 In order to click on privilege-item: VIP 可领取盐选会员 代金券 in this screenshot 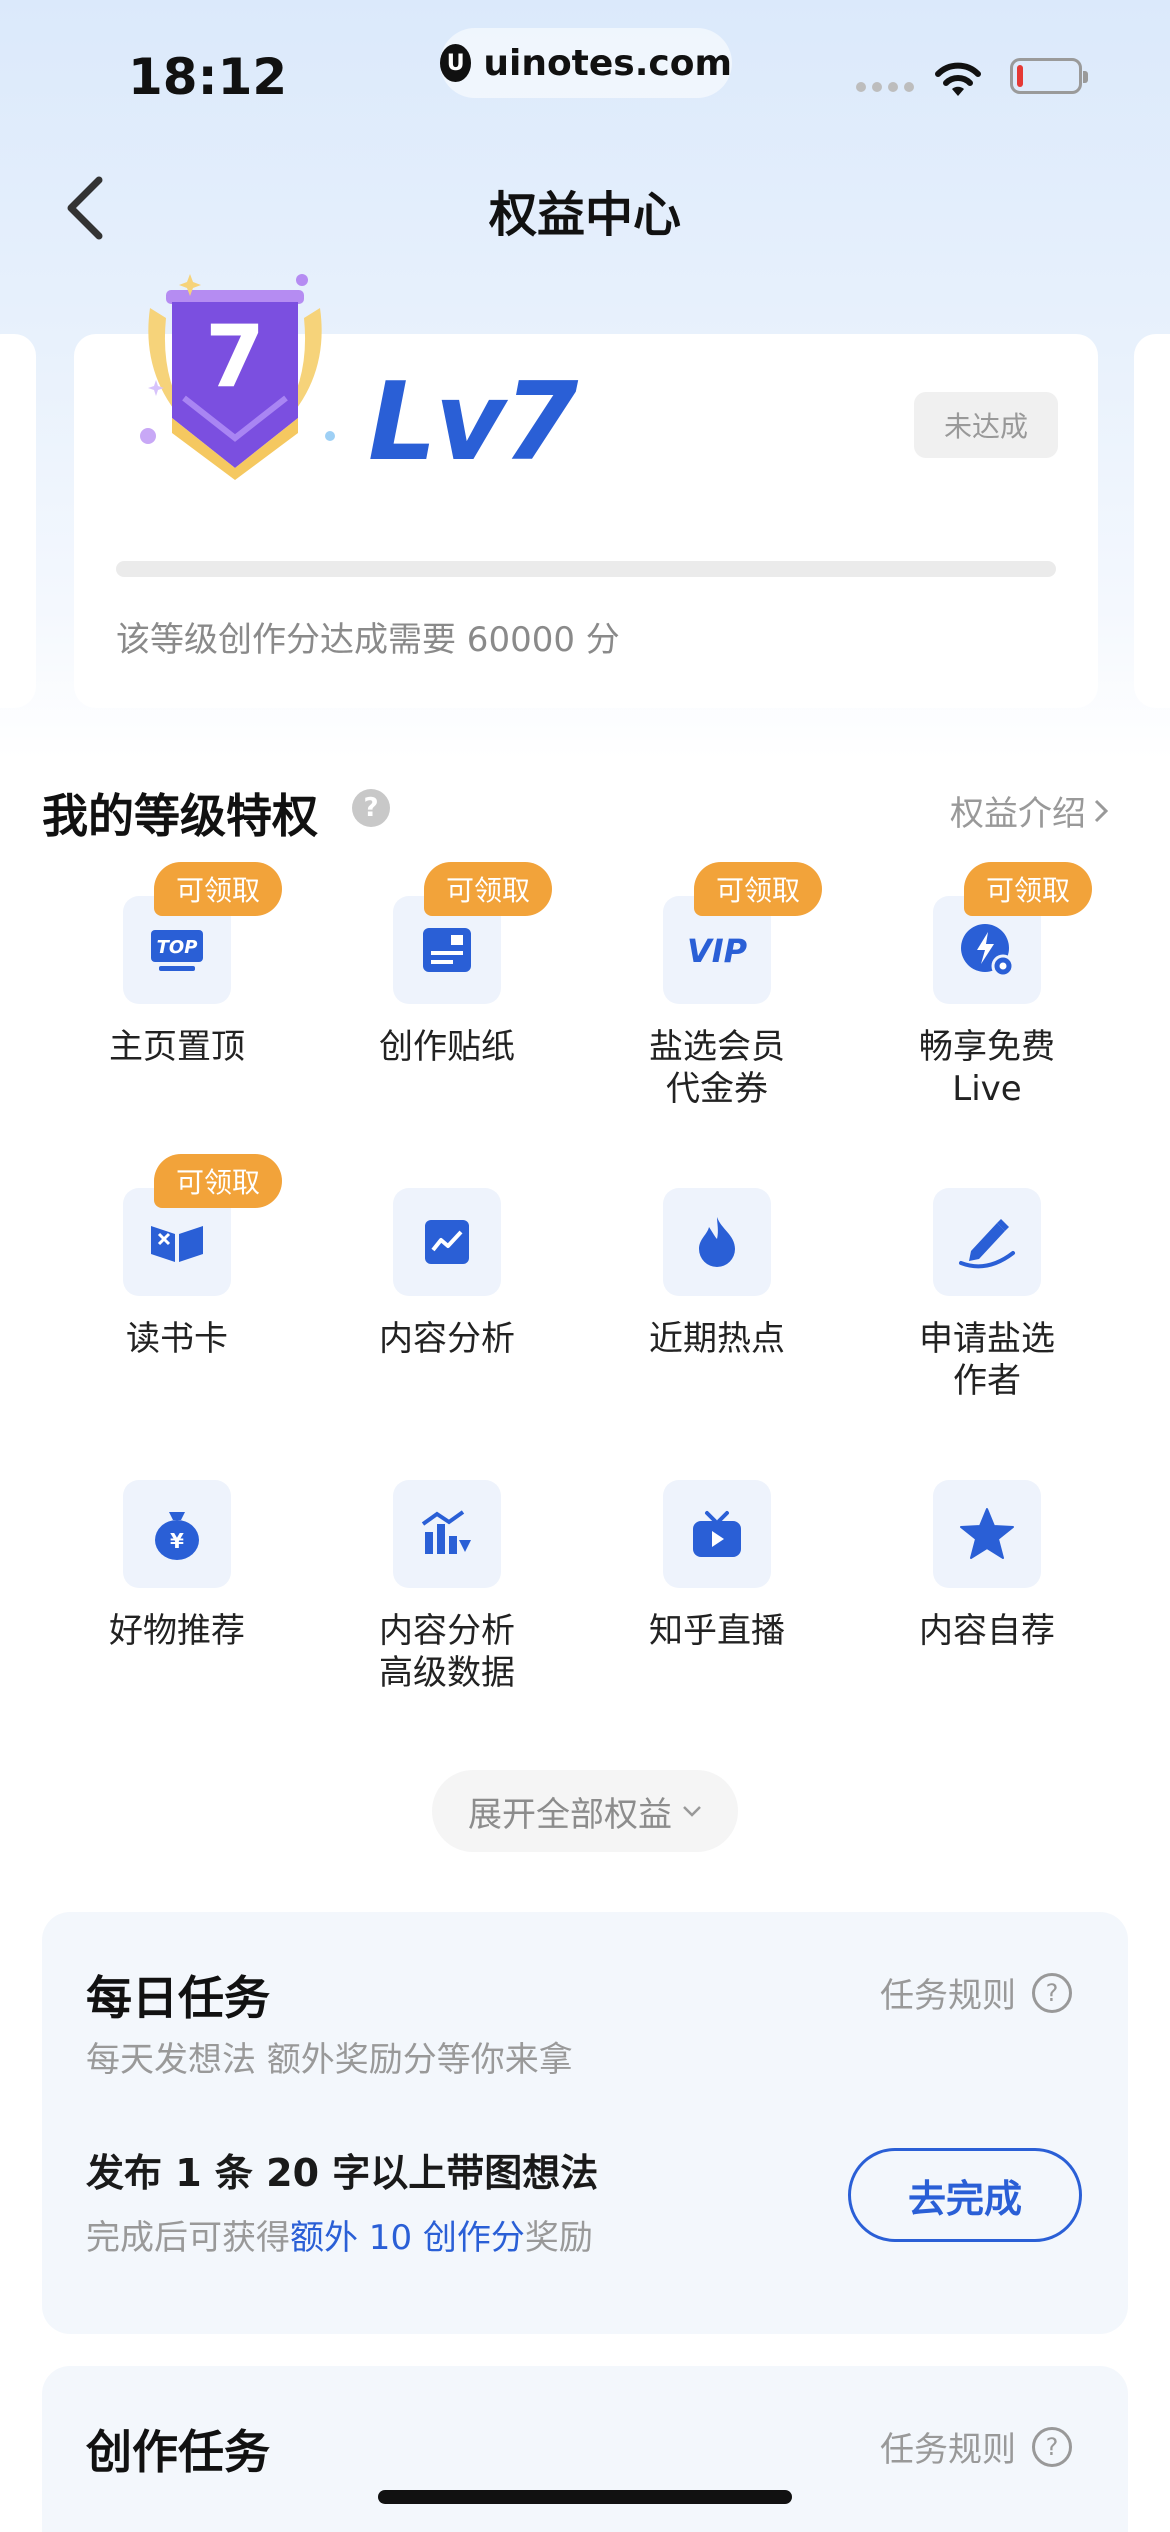, I will do `click(717, 1009)`.